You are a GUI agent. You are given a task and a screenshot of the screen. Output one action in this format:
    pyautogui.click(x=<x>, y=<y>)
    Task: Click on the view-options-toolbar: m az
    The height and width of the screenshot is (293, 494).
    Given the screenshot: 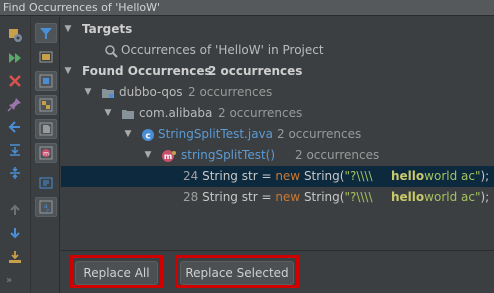 What is the action you would take?
    pyautogui.click(x=45, y=155)
    